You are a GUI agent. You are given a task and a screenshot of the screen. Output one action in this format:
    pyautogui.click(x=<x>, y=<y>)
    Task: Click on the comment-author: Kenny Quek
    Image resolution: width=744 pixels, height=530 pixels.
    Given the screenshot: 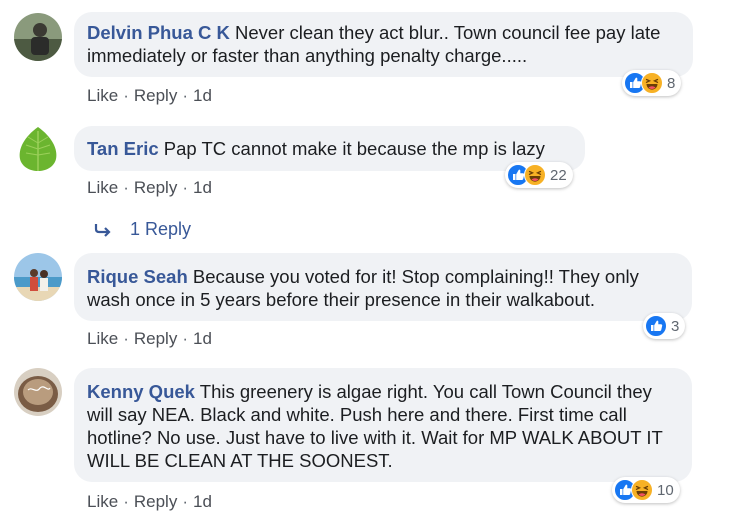 What is the action you would take?
    pyautogui.click(x=141, y=391)
    